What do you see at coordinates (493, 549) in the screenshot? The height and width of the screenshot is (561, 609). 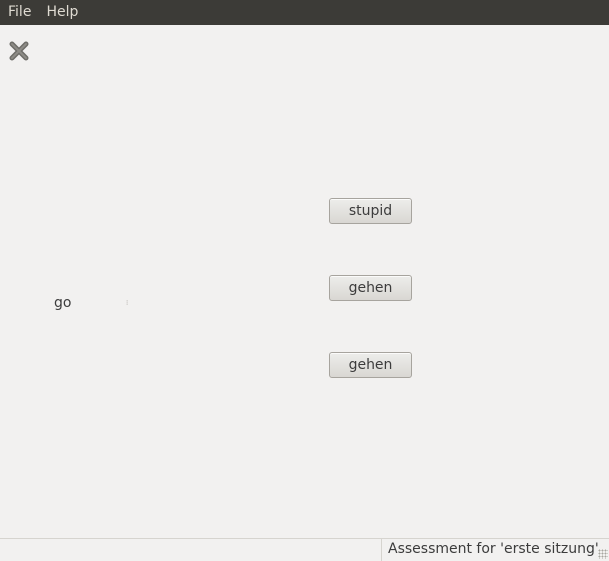 I see `status-text: Assessment for 'erste sitzung'` at bounding box center [493, 549].